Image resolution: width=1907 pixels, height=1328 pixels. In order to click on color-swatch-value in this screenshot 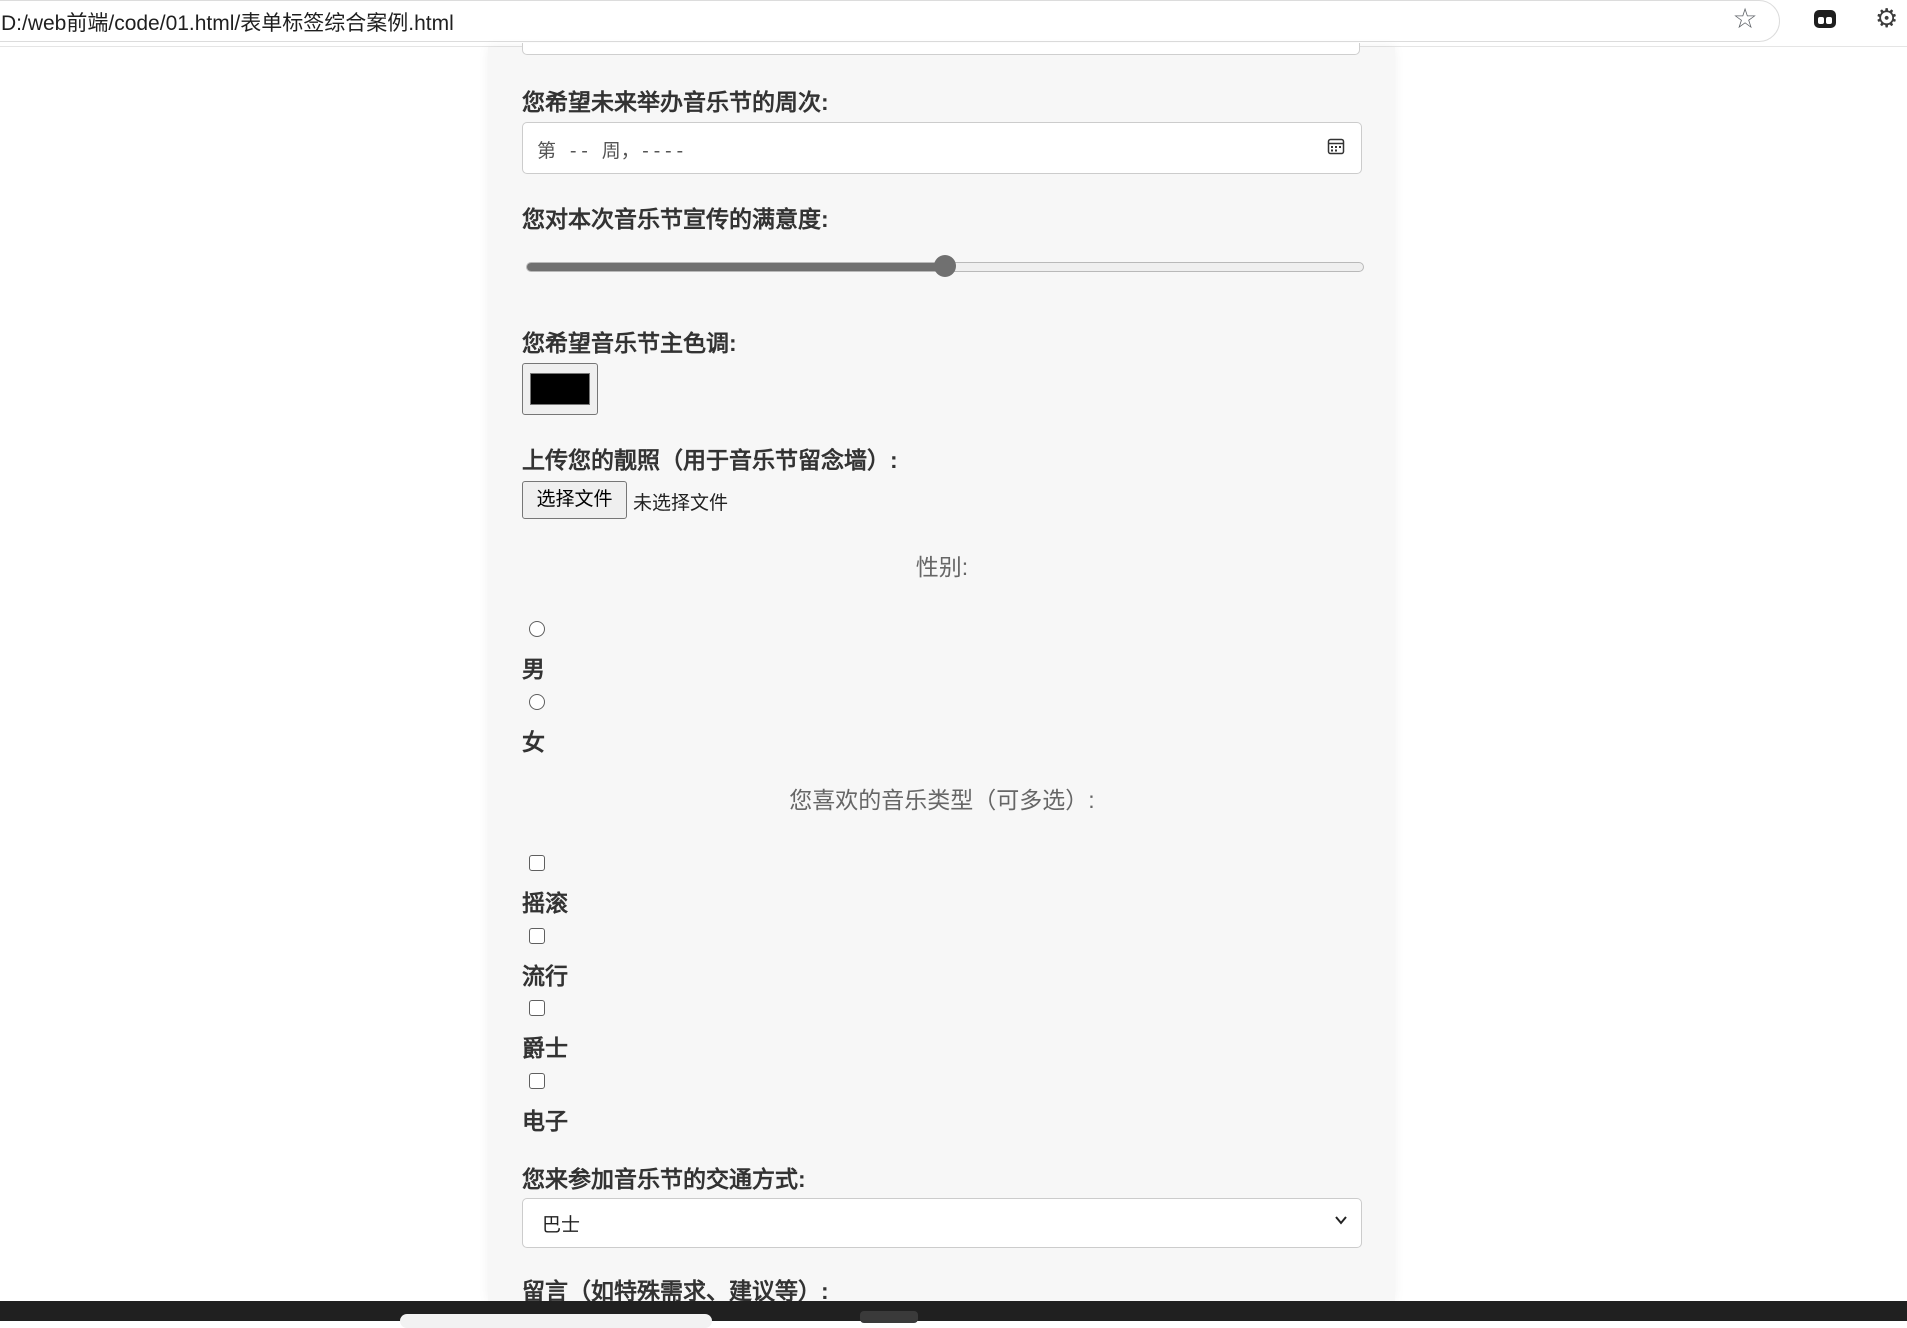, I will do `click(560, 389)`.